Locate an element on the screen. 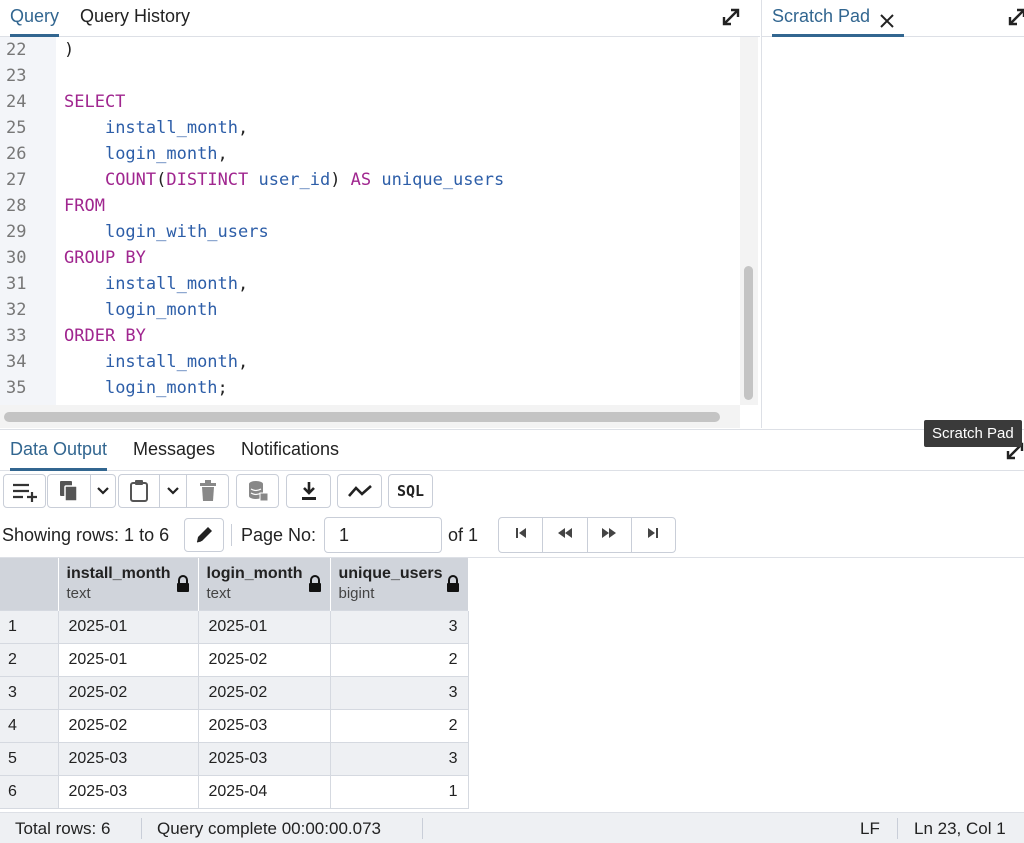 This screenshot has height=843, width=1024. page-navigation is located at coordinates (587, 535).